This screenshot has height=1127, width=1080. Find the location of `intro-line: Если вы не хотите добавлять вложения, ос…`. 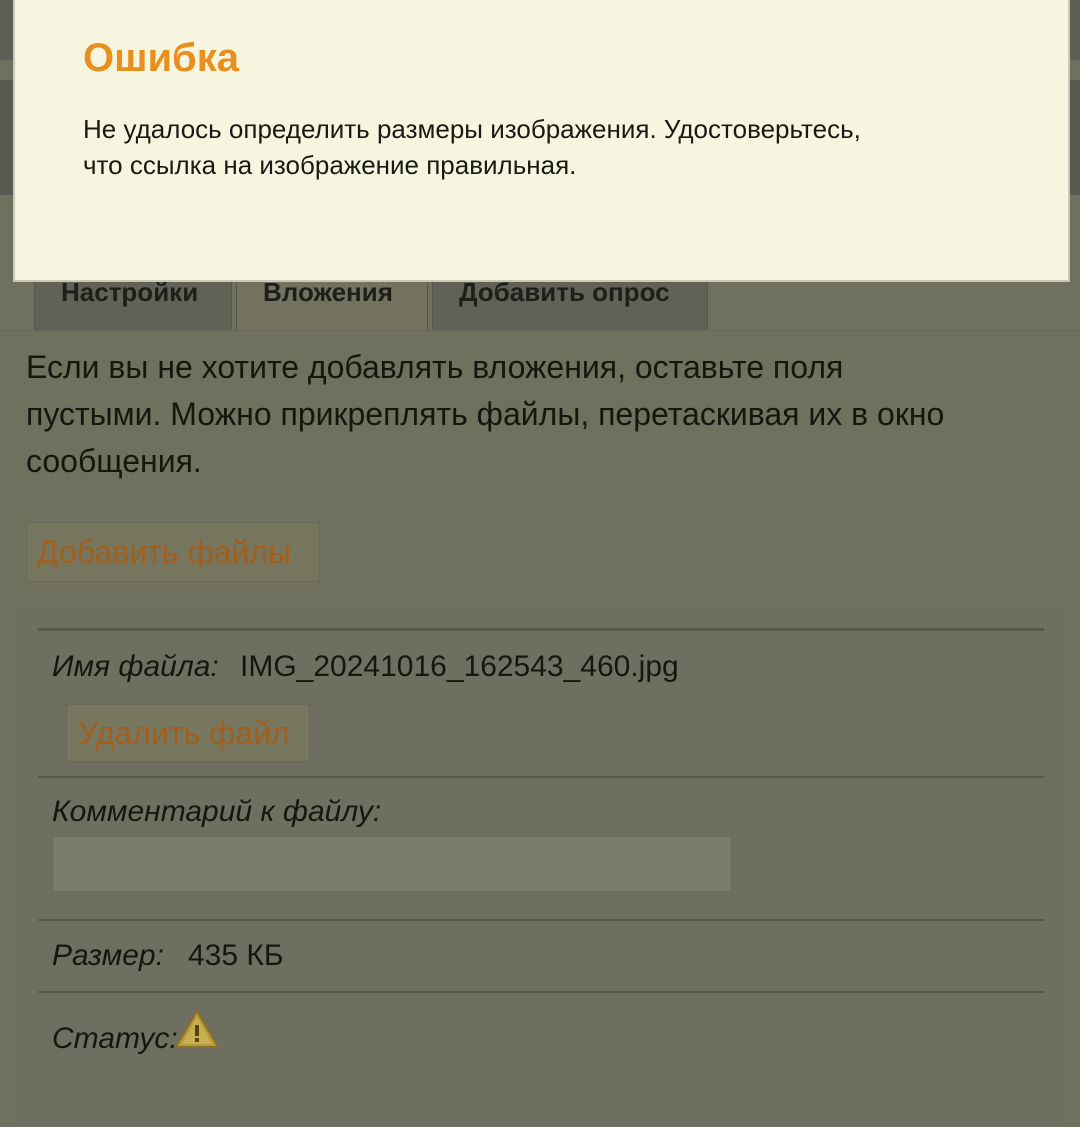

intro-line: Если вы не хотите добавлять вложения, ос… is located at coordinates (435, 367).